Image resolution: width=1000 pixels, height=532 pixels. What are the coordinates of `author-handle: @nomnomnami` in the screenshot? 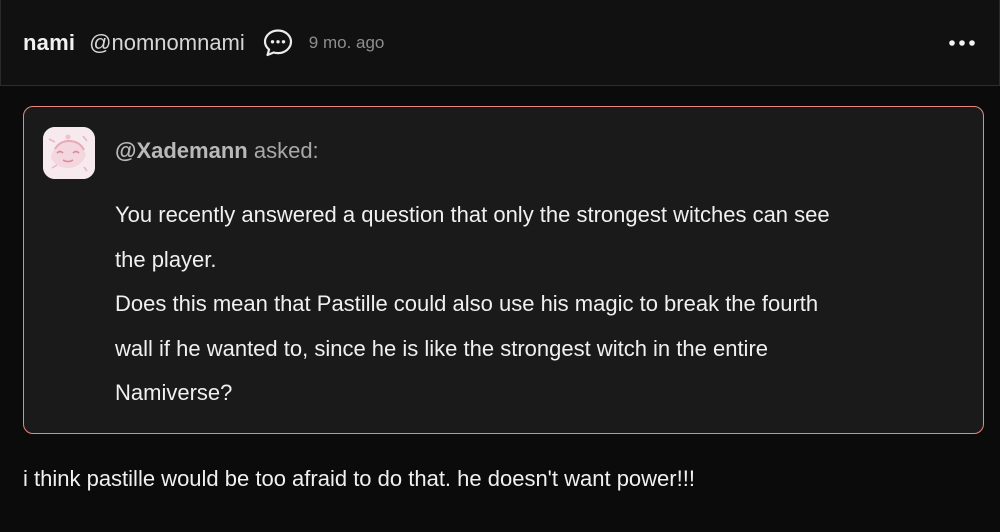 It's located at (167, 43).